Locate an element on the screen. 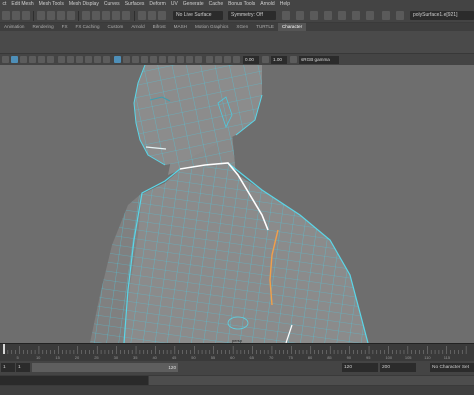  tab-character: Character is located at coordinates (292, 27).